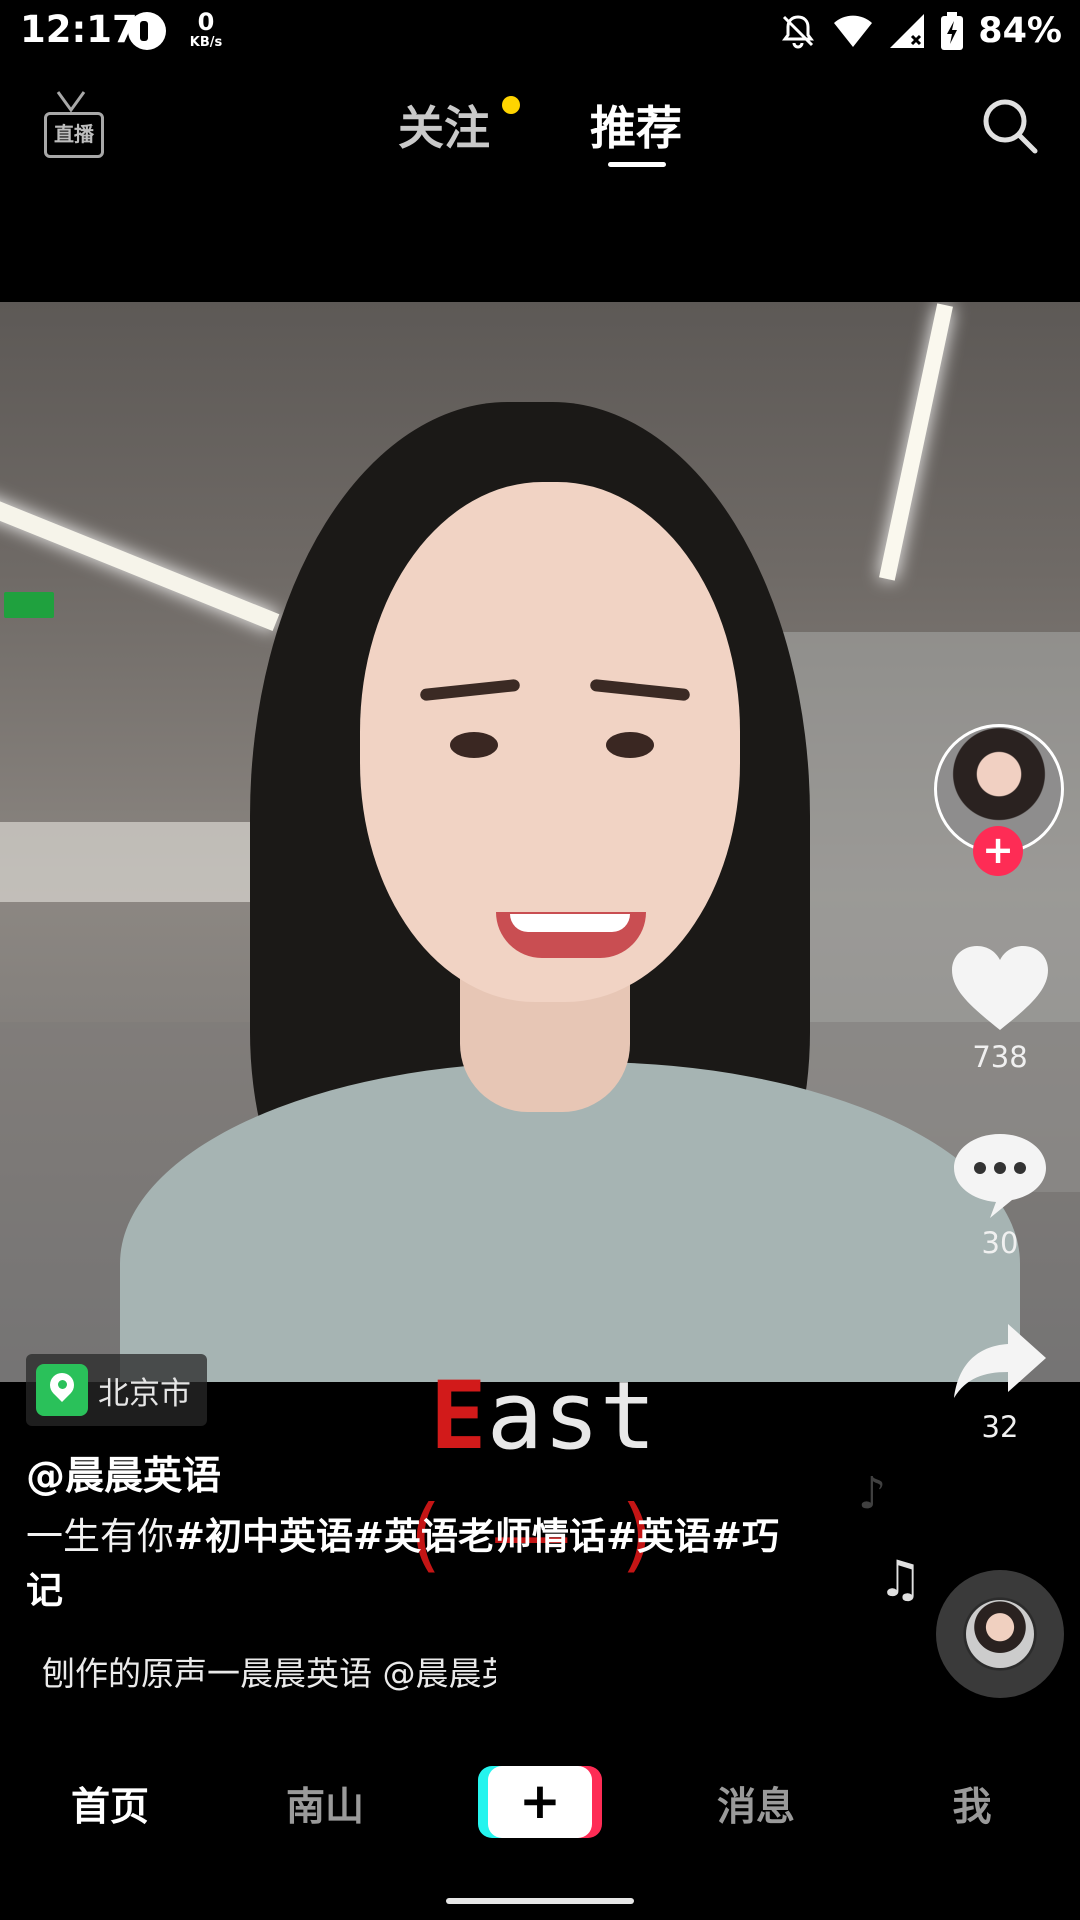 This screenshot has height=1920, width=1080. Describe the element at coordinates (71, 101) in the screenshot. I see `tv-antenna-icon` at that location.